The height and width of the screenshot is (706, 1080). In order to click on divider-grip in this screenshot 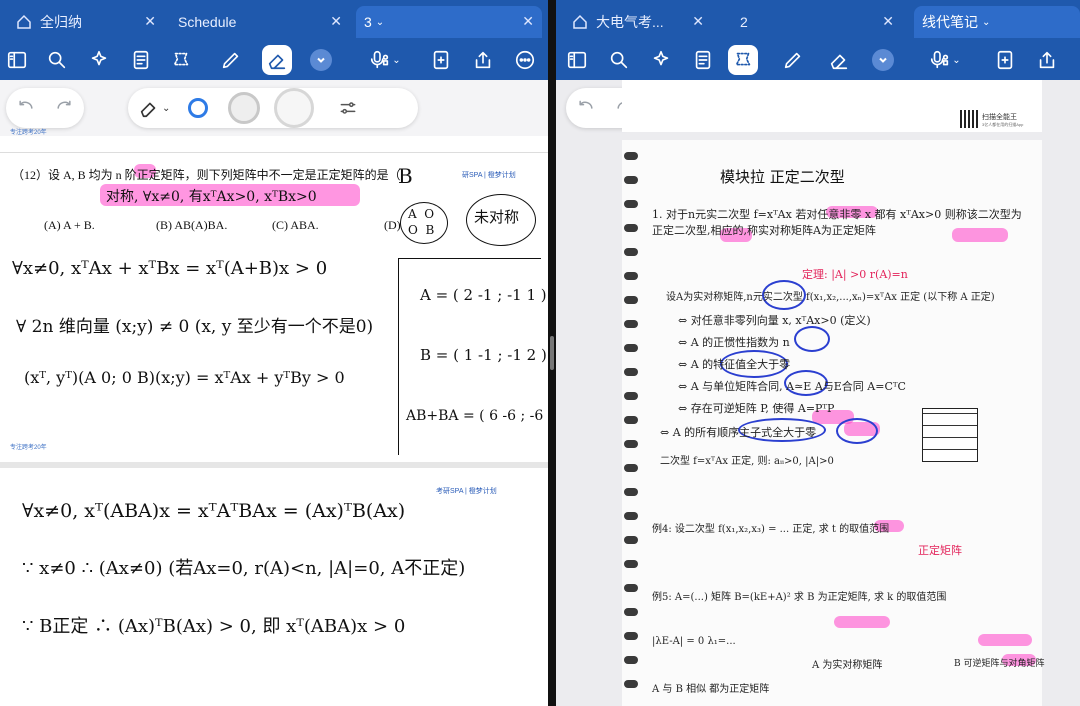, I will do `click(552, 353)`.